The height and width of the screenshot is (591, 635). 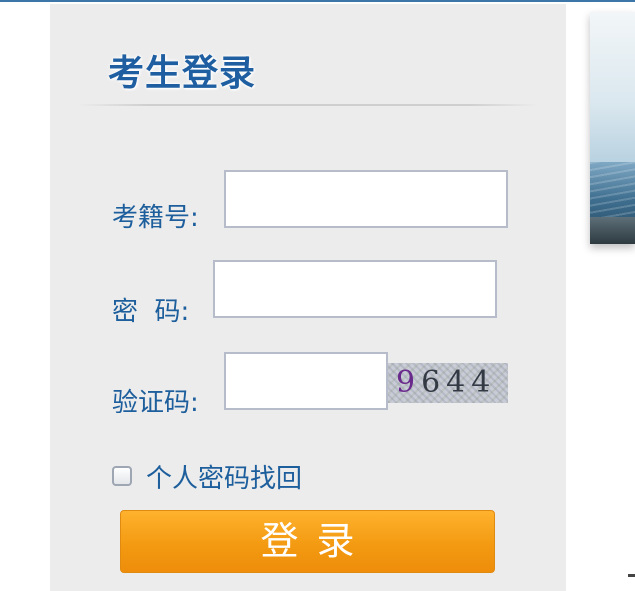 What do you see at coordinates (151, 312) in the screenshot?
I see `password-label: 密 码:` at bounding box center [151, 312].